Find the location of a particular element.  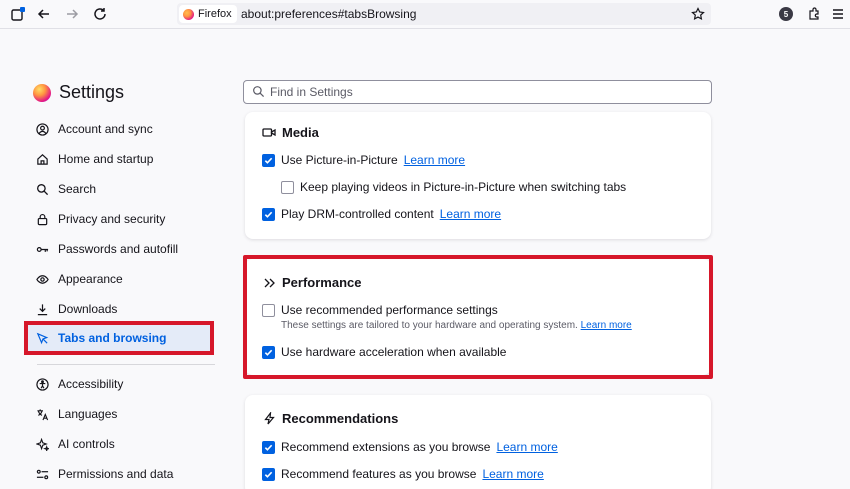

sidebar-item-ai-controls: AI controls is located at coordinates (122, 444).